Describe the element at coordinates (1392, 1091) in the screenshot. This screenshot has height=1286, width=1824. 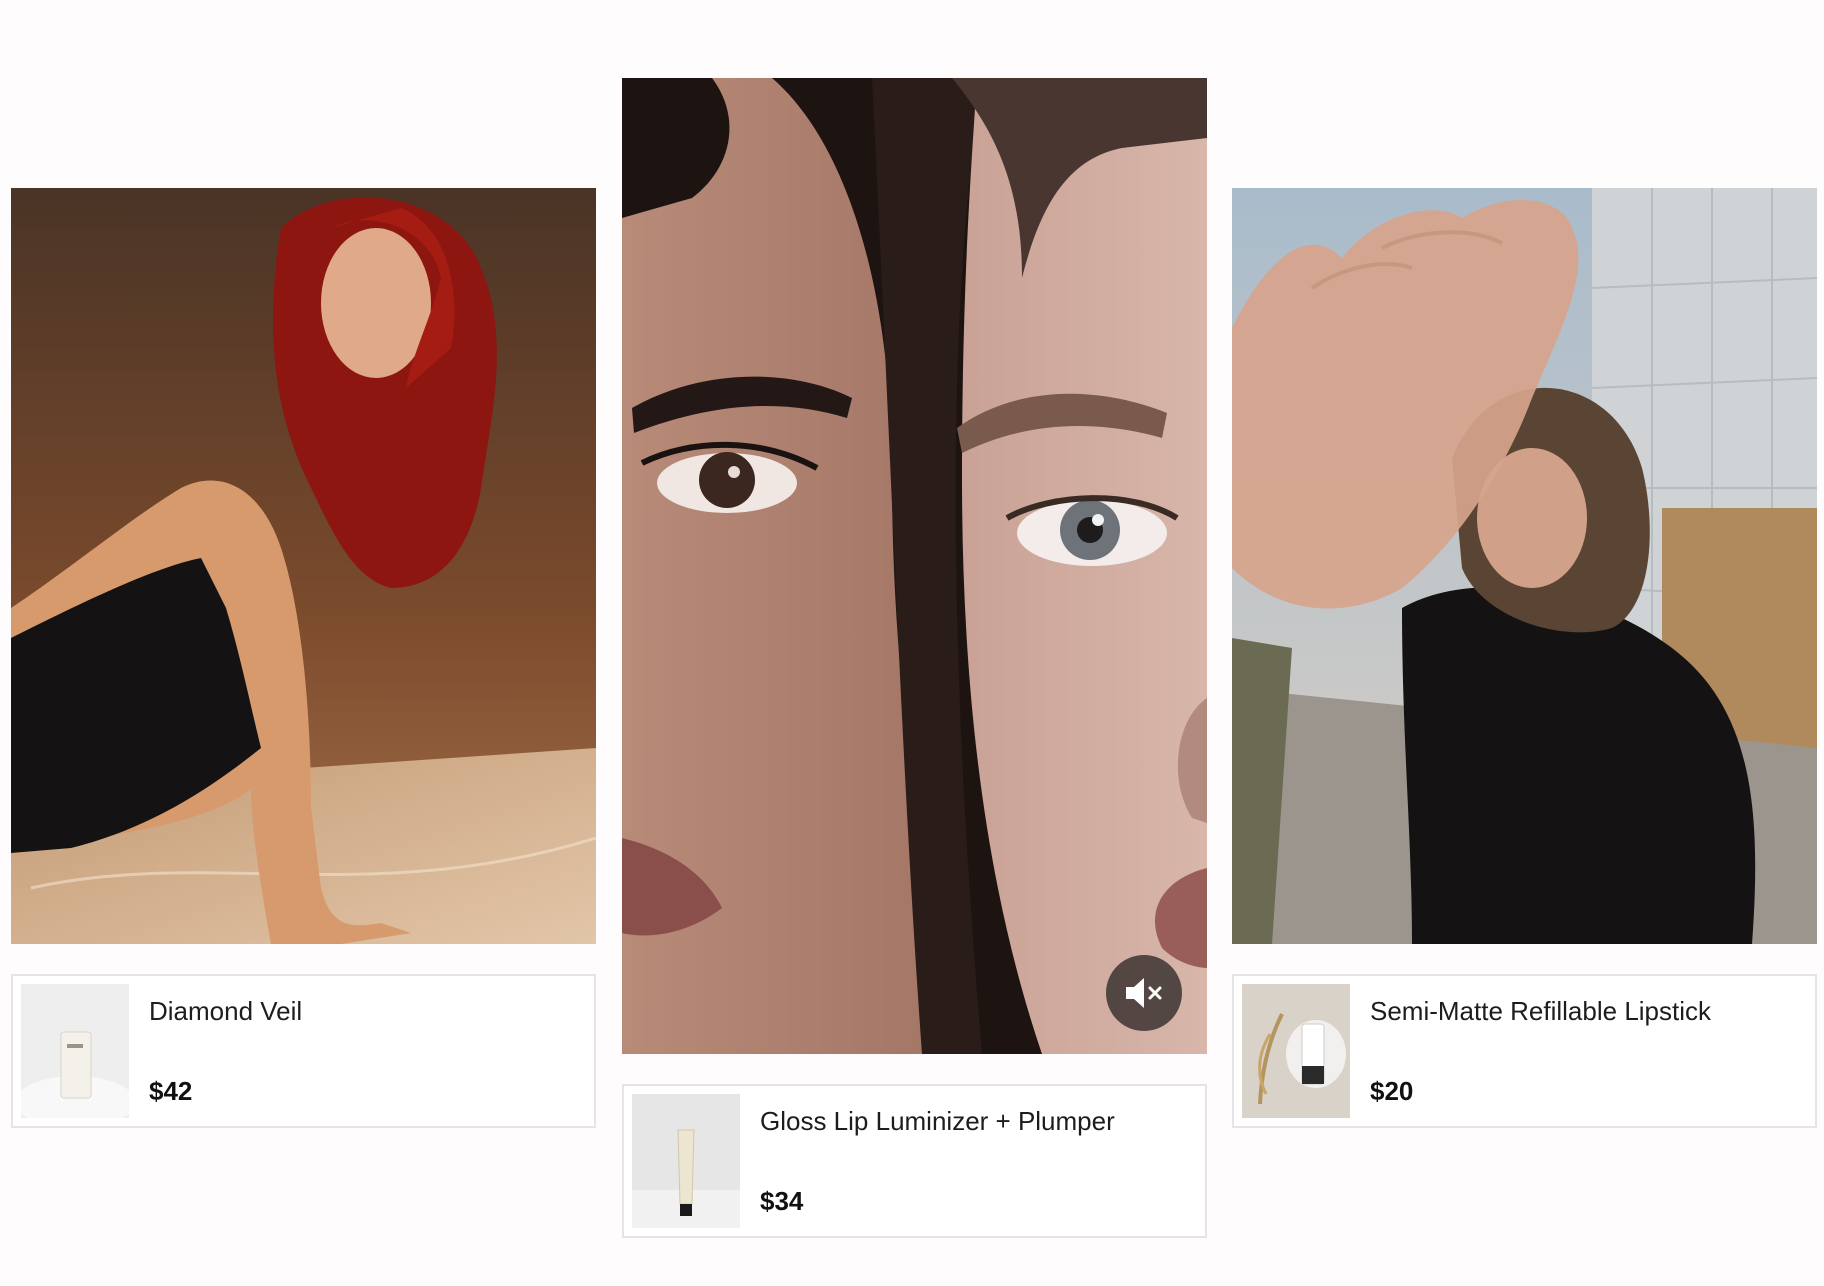
I see `product-price: $20` at that location.